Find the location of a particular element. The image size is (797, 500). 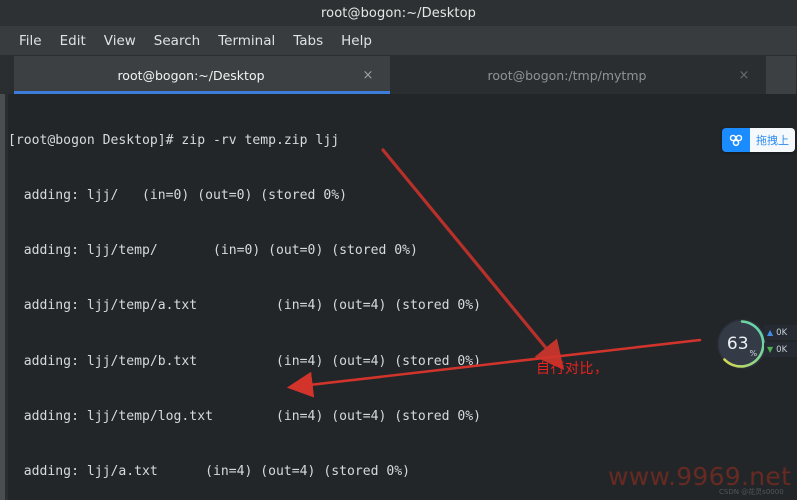

netdisk-upload-label: 拖拽上 is located at coordinates (772, 140).